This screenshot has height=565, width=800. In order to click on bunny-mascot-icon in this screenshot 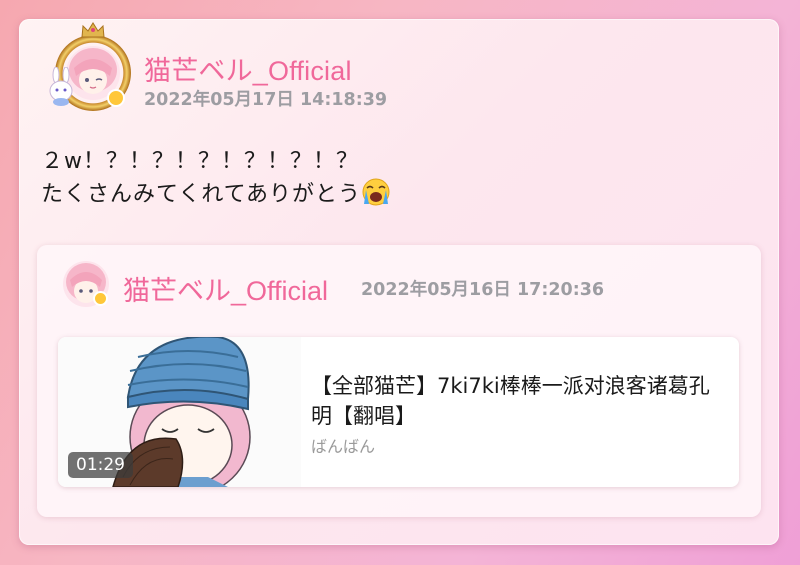, I will do `click(61, 86)`.